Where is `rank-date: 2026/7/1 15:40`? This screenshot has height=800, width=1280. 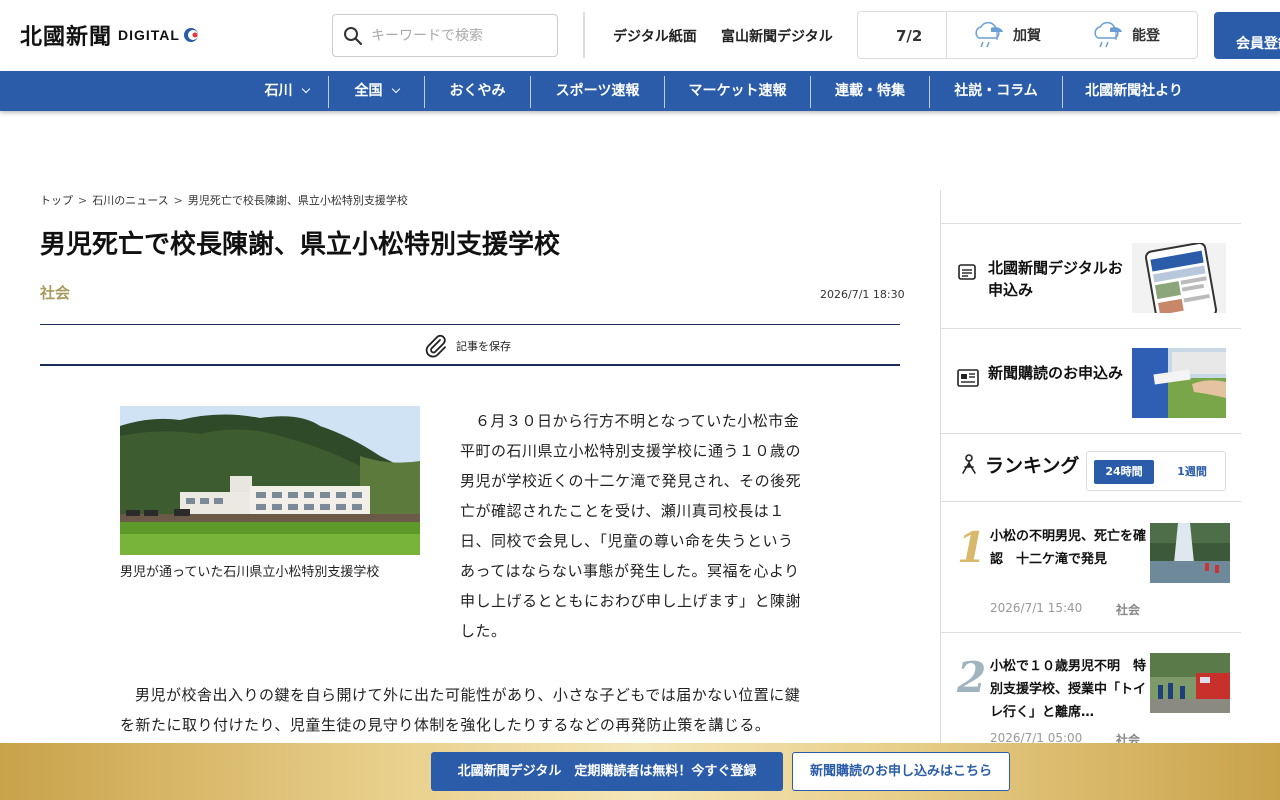
rank-date: 2026/7/1 15:40 is located at coordinates (1036, 608).